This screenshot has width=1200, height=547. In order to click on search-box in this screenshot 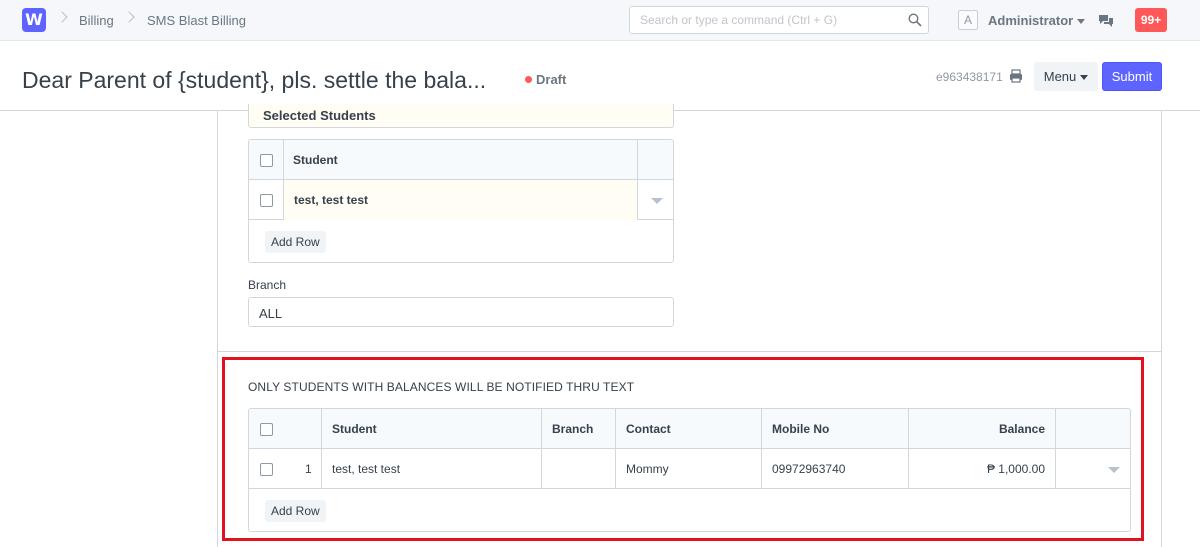, I will do `click(779, 20)`.